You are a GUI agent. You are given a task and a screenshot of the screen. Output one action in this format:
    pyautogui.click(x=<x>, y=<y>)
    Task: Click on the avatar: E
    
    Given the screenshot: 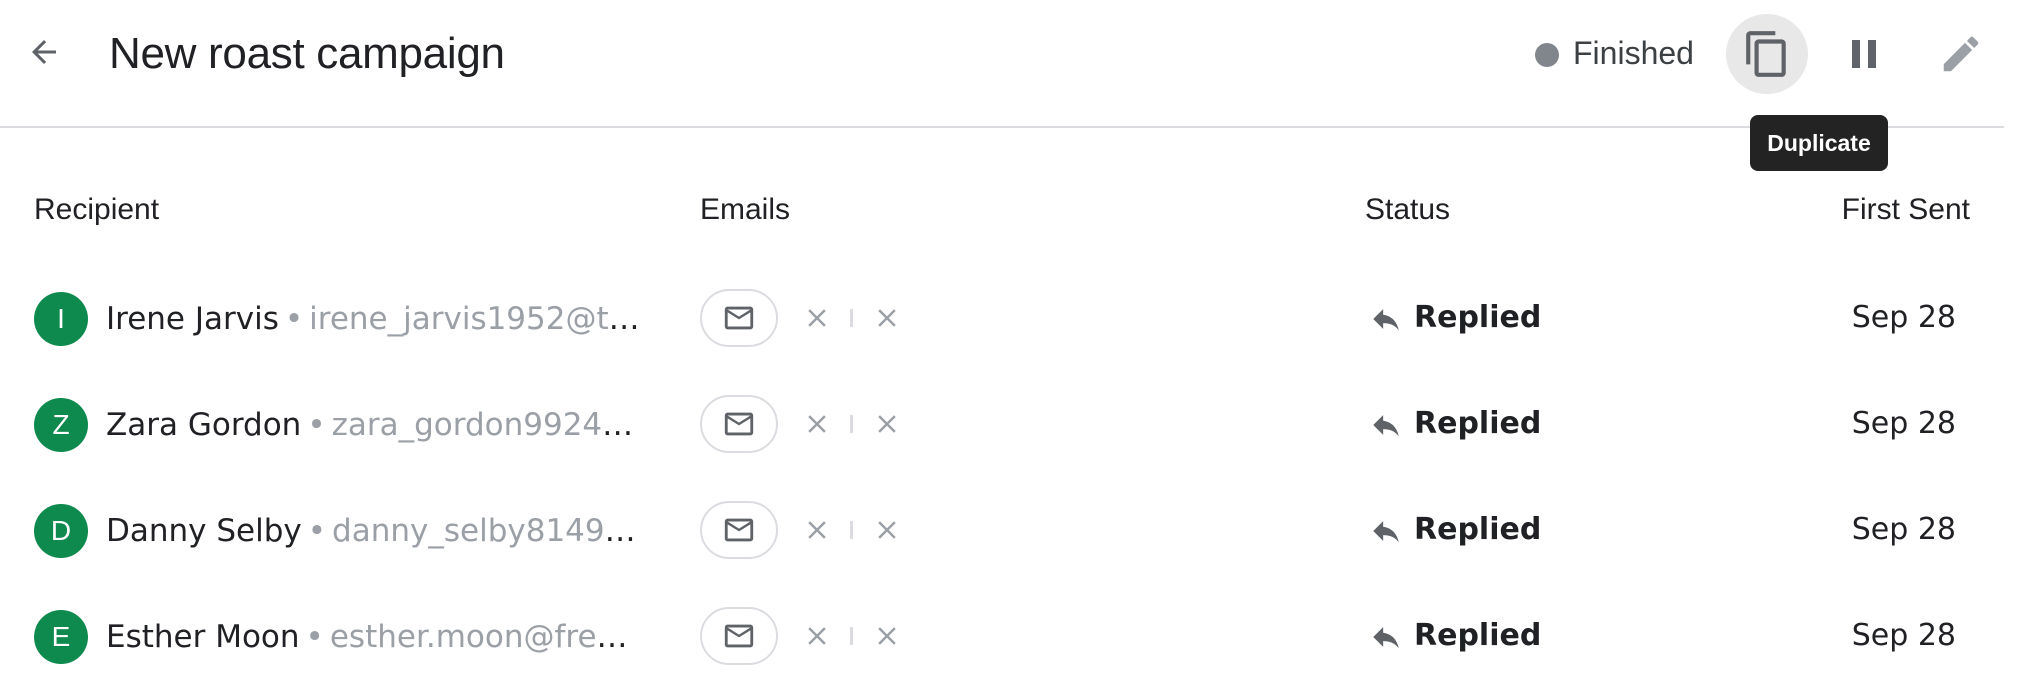 What is the action you would take?
    pyautogui.click(x=61, y=637)
    